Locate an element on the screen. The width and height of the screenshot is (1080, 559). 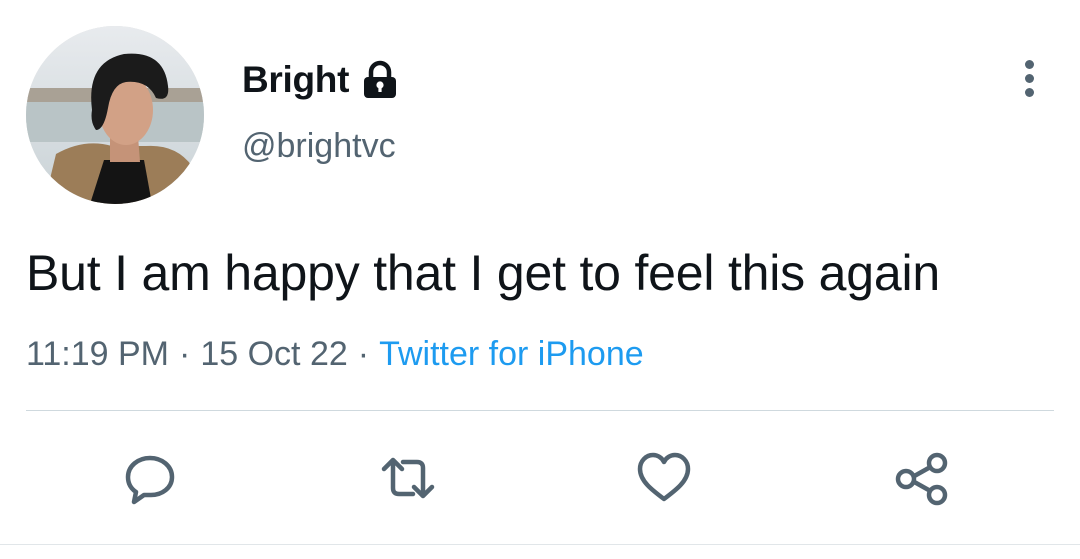
author-handle: @brightvc is located at coordinates (319, 146).